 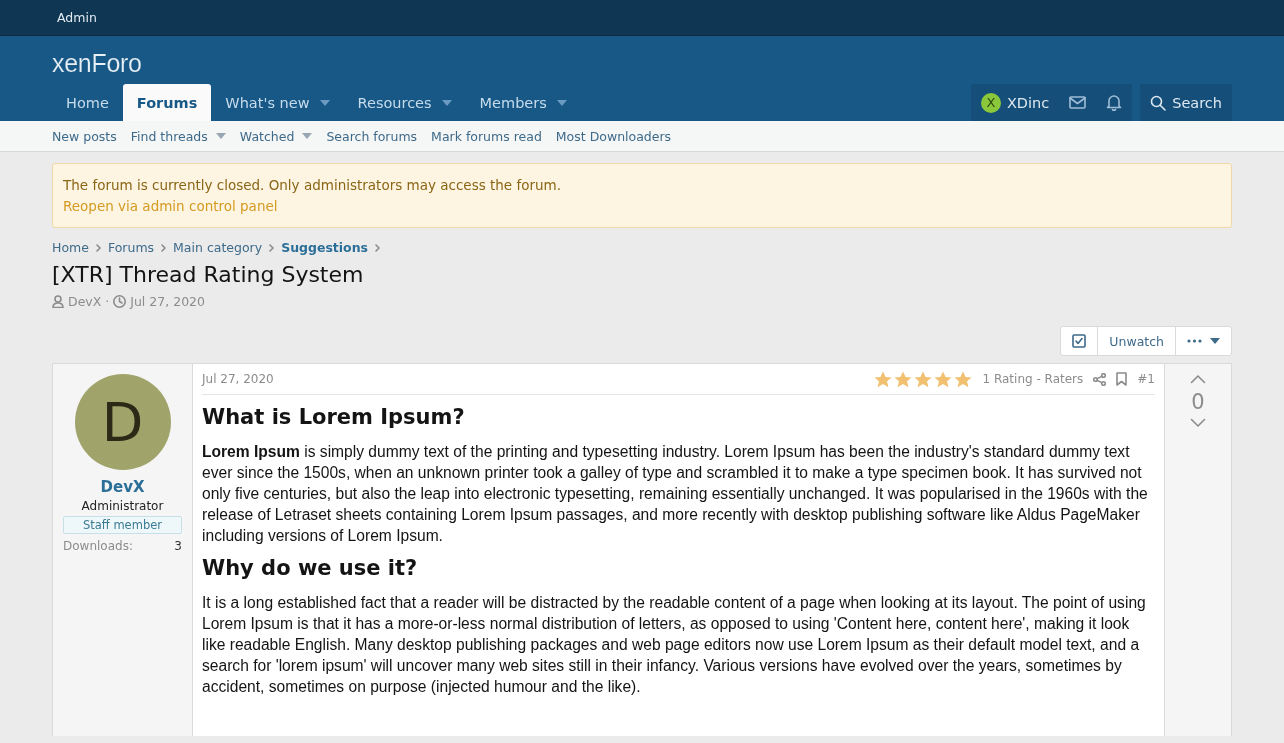 What do you see at coordinates (208, 274) in the screenshot?
I see `thread-title: [XTR] Thread Rating System` at bounding box center [208, 274].